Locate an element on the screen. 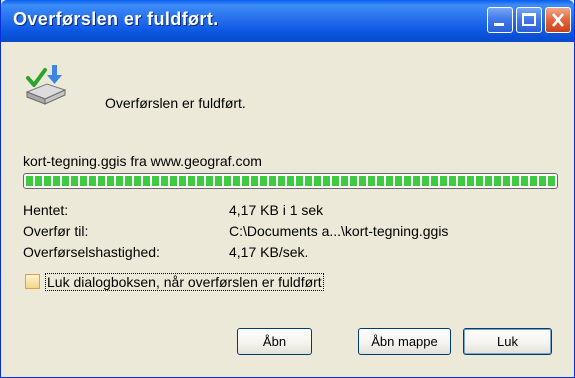 The width and height of the screenshot is (575, 378). status-message: Overførslen er fuldført. is located at coordinates (175, 103).